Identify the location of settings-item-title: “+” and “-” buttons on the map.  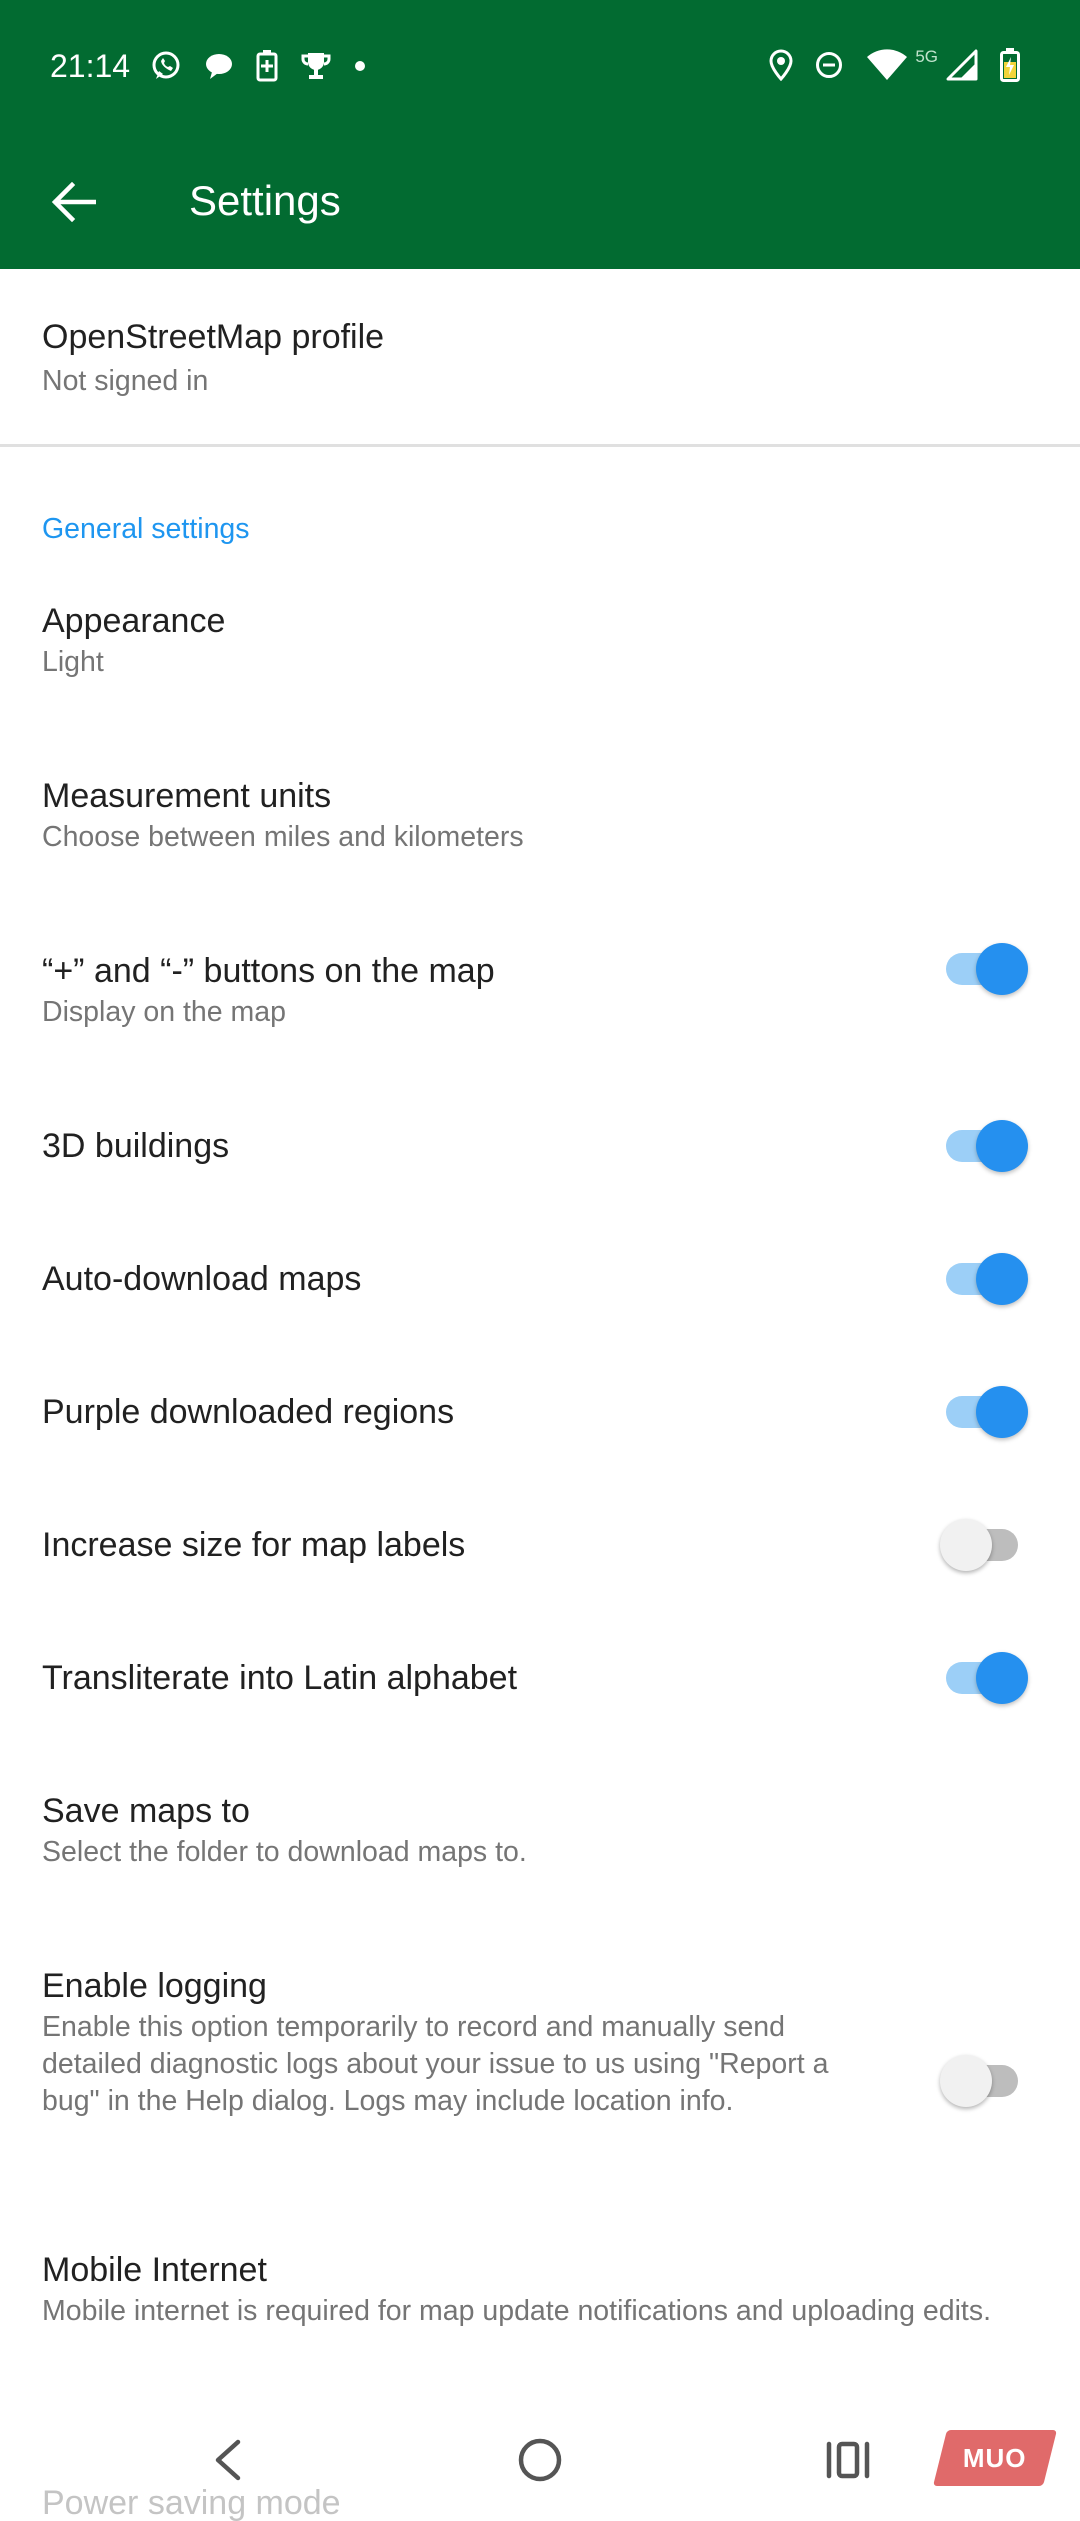
(268, 971).